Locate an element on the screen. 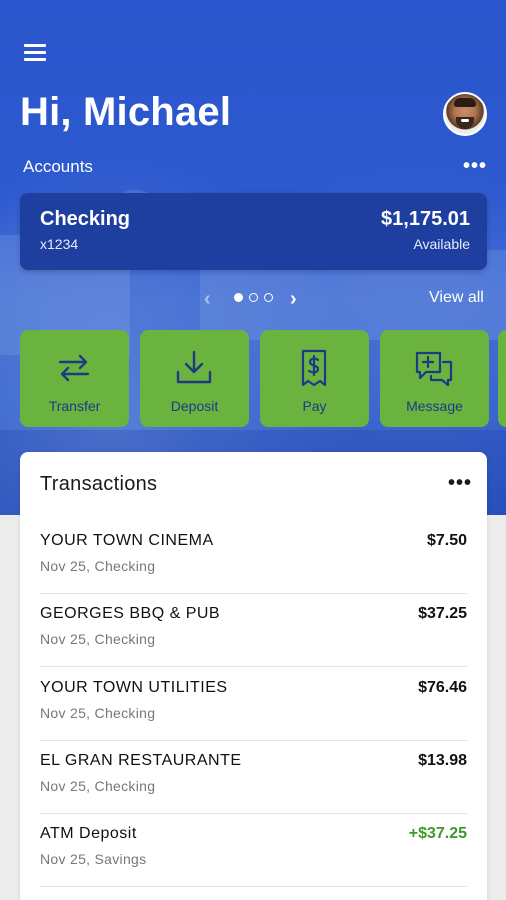 The height and width of the screenshot is (900, 506). transaction-row: YOUR TOWN CINEMA $7.50 Nov 25, Checking is located at coordinates (253, 569).